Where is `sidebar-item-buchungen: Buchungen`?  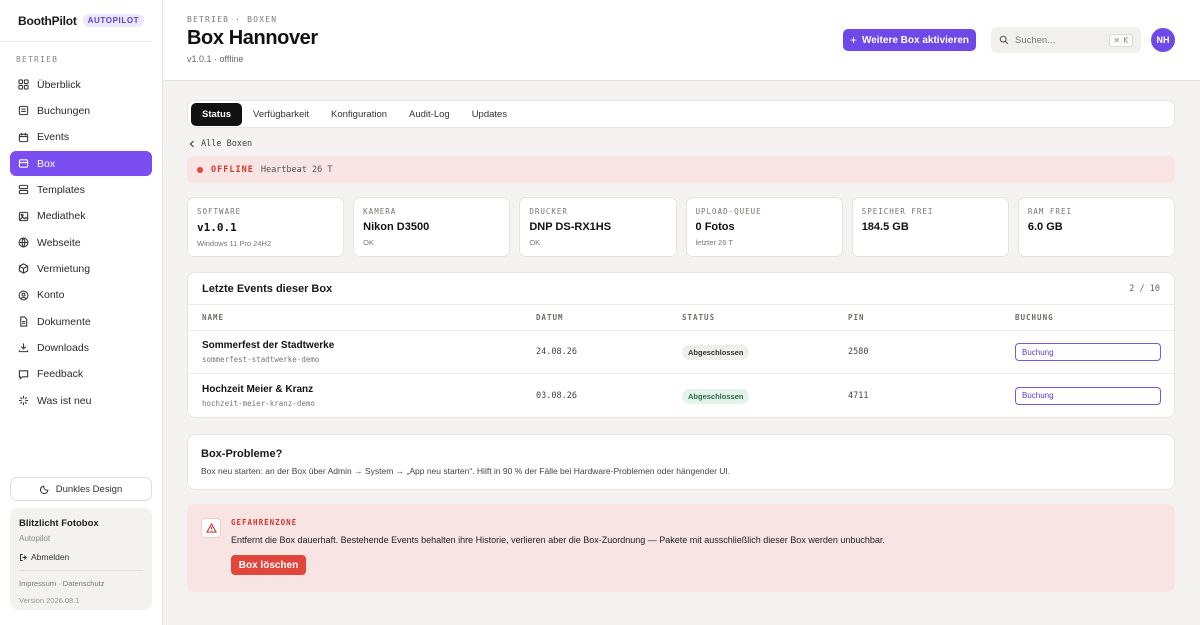
sidebar-item-buchungen: Buchungen is located at coordinates (81, 110).